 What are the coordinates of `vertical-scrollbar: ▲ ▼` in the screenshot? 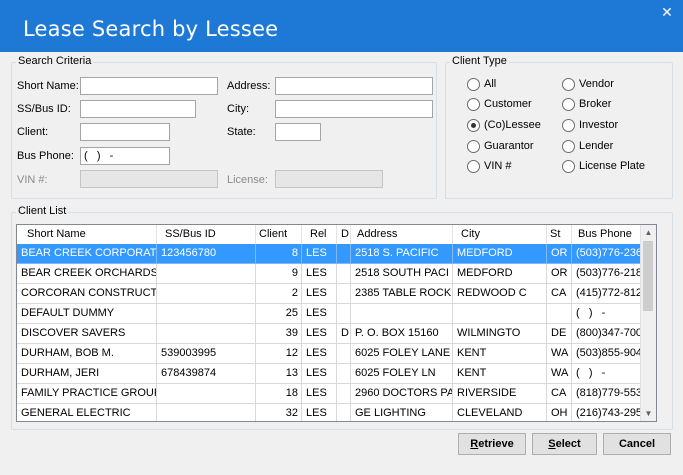 It's located at (648, 323).